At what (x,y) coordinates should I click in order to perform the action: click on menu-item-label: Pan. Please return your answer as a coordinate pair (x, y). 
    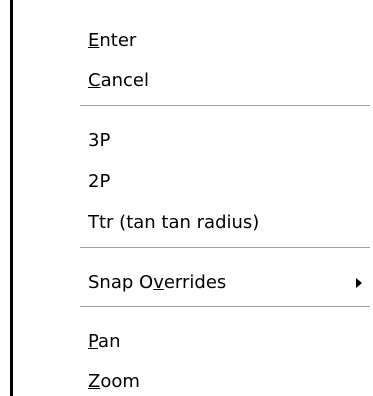
    Looking at the image, I should click on (104, 341).